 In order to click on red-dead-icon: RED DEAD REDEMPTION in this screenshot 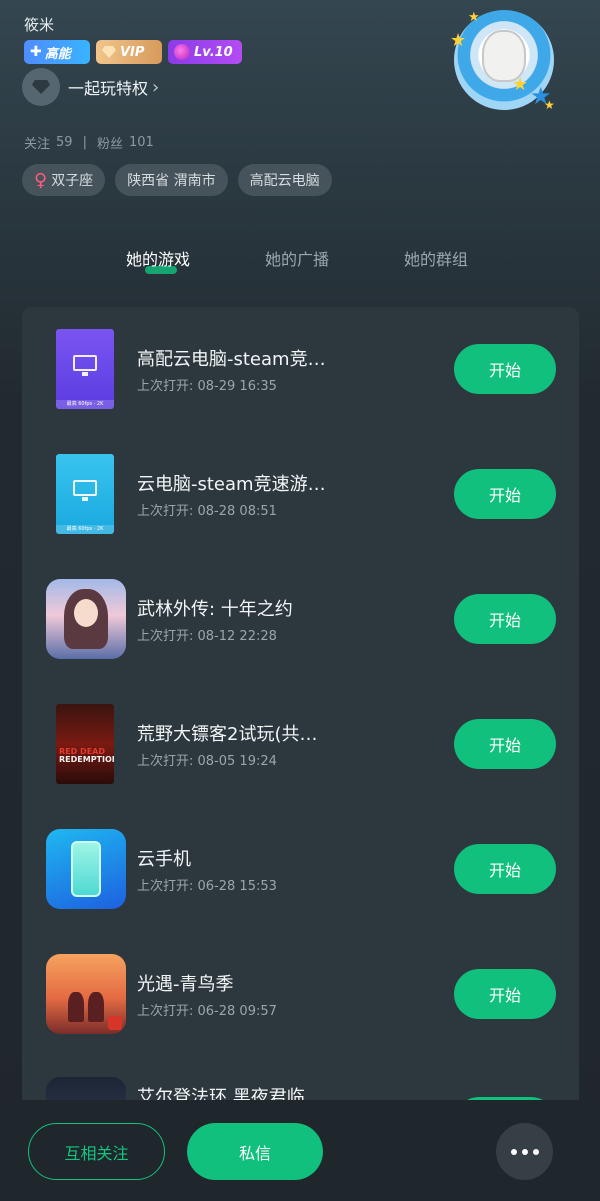, I will do `click(85, 744)`.